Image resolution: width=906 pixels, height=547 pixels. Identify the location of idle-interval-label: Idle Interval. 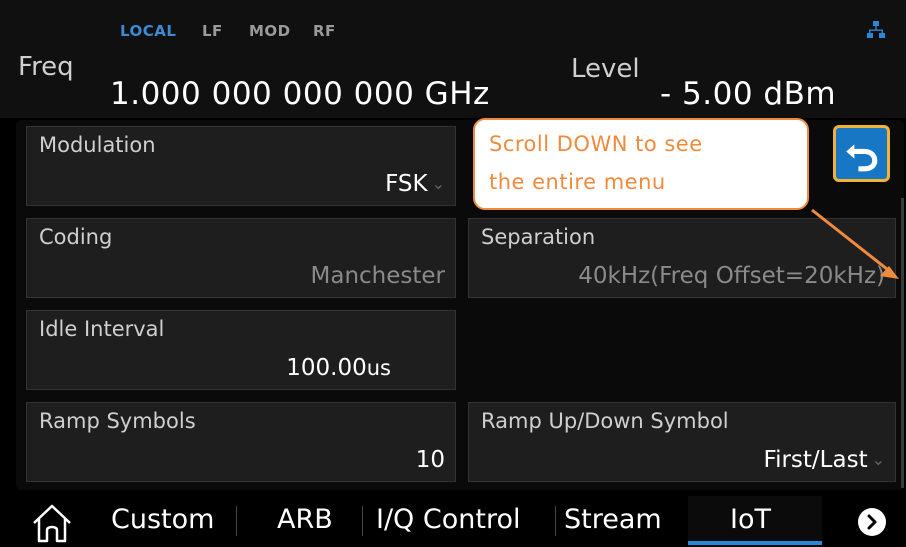
(102, 329).